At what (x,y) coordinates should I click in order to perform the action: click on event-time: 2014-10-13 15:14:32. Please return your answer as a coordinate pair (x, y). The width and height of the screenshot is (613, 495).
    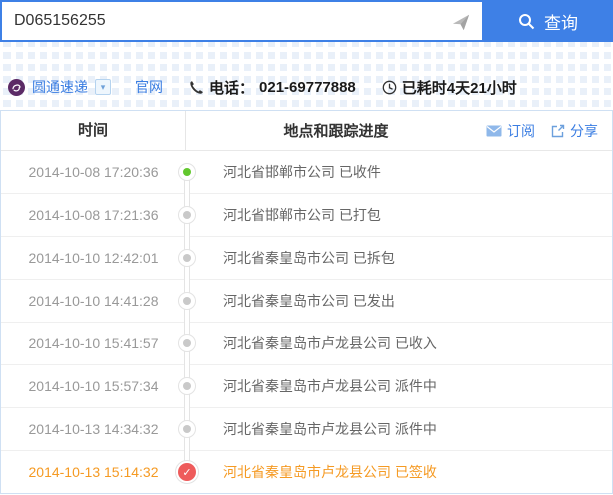
    Looking at the image, I should click on (93, 472).